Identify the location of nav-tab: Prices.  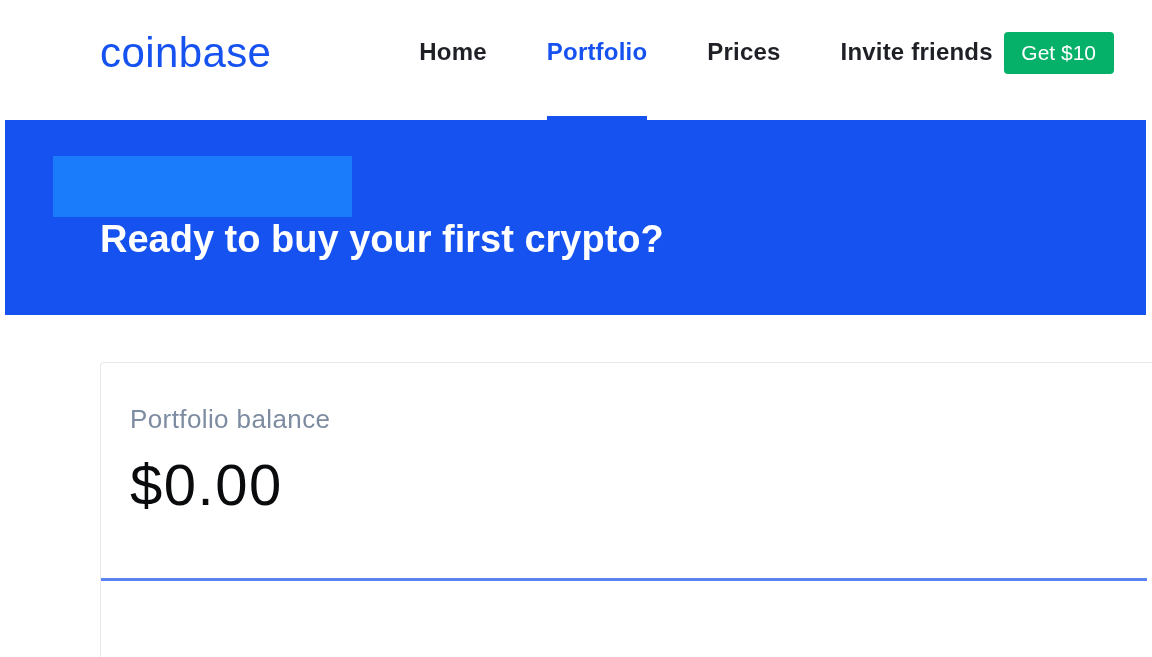
(744, 73).